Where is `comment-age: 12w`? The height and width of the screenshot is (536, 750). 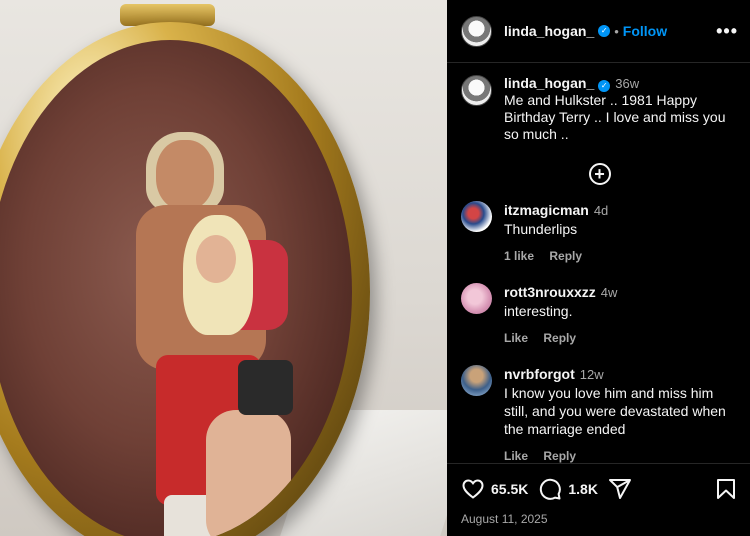 comment-age: 12w is located at coordinates (592, 374).